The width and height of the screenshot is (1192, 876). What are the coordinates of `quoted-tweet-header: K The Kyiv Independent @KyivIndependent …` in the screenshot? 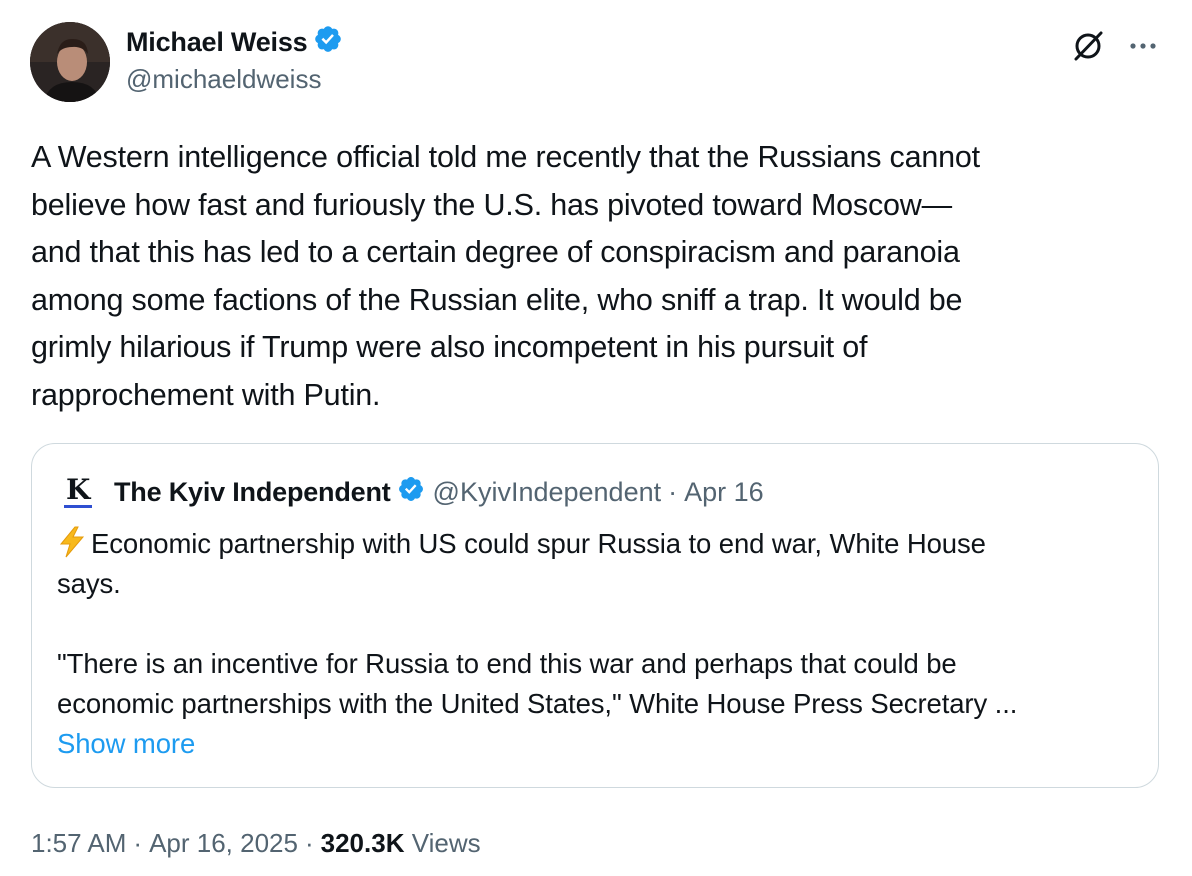 It's located at (413, 491).